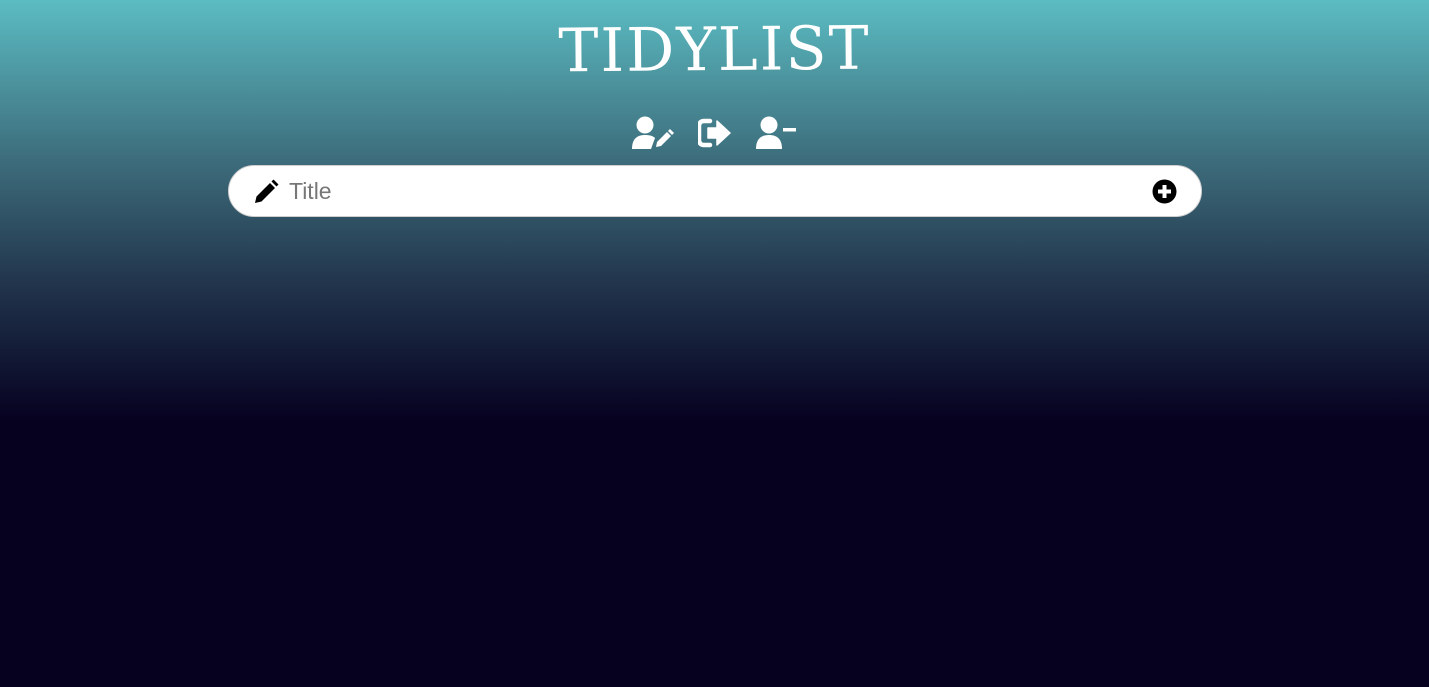  I want to click on user-edit-icon, so click(652, 132).